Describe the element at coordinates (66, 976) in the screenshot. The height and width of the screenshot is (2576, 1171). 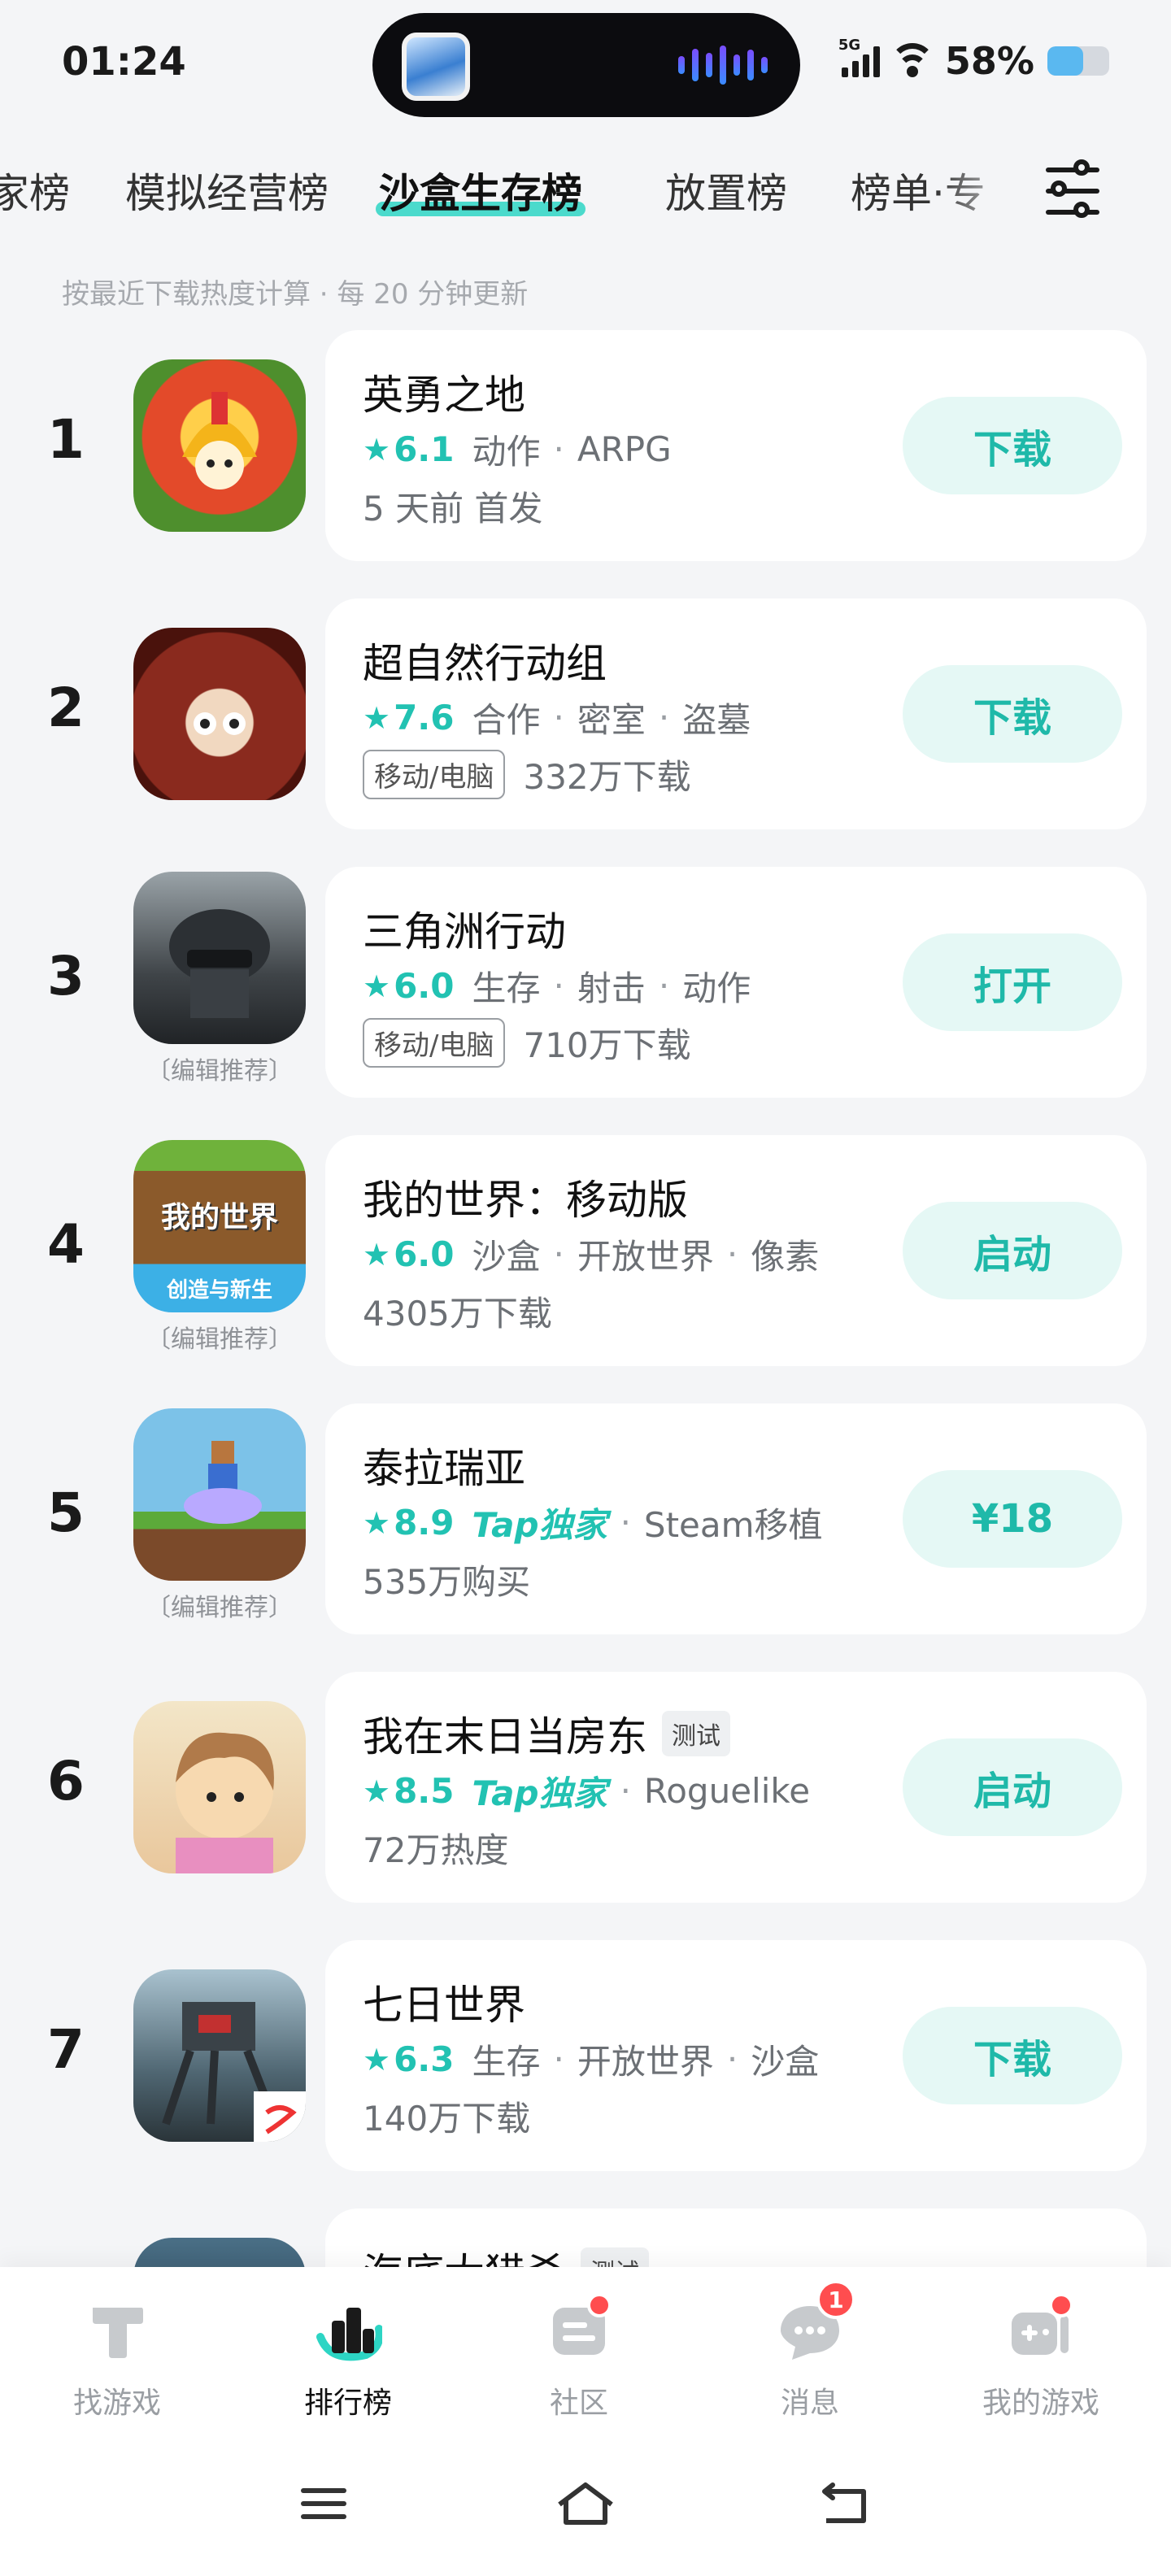
I see `rank-number: 3` at that location.